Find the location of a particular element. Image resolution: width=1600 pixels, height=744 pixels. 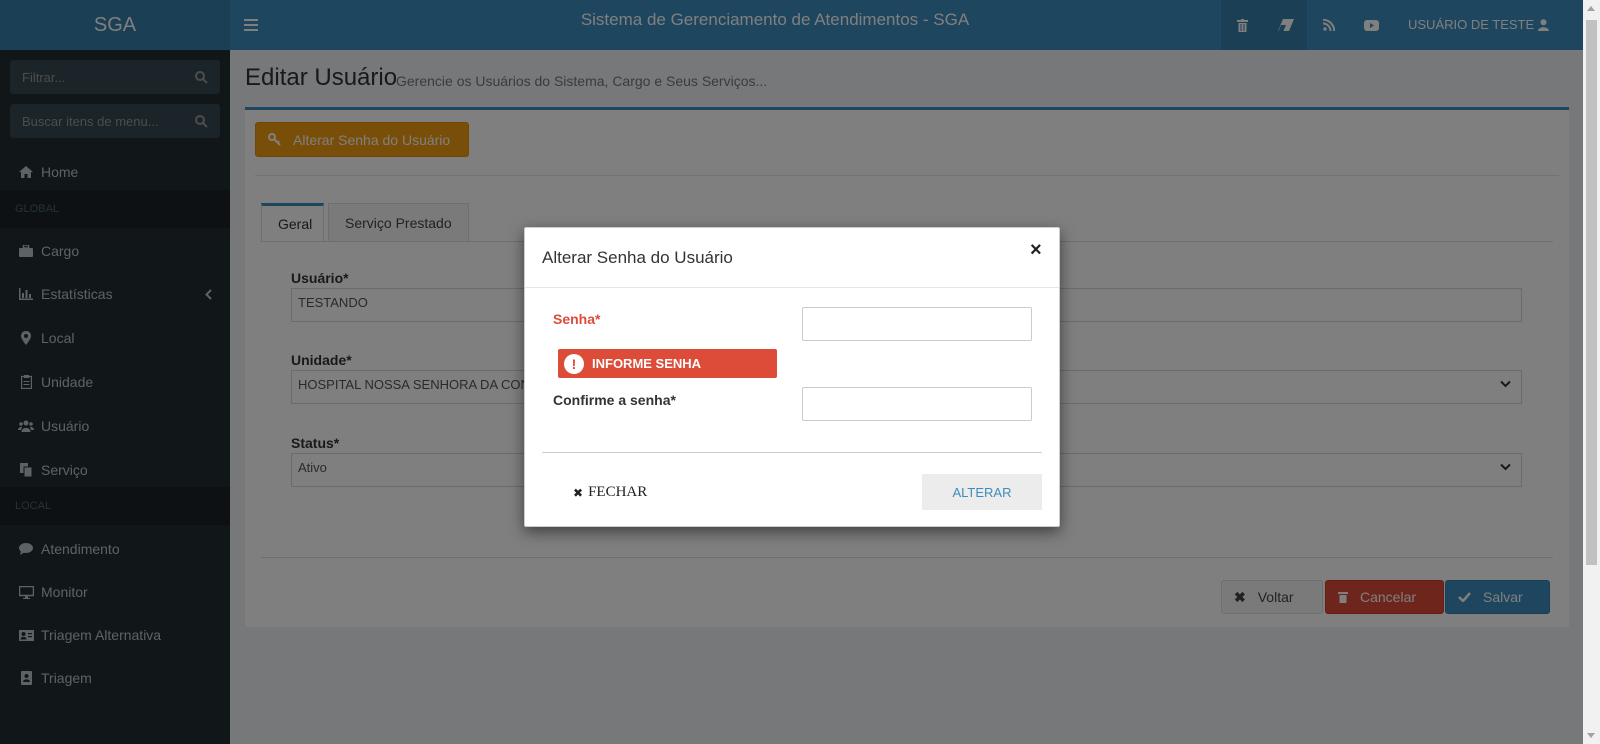

error-text: INFORME SENHA is located at coordinates (647, 363).